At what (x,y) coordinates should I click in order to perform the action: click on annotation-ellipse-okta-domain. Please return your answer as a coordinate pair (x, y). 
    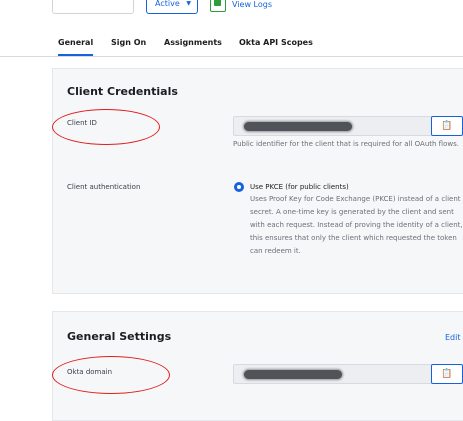
    Looking at the image, I should click on (111, 375).